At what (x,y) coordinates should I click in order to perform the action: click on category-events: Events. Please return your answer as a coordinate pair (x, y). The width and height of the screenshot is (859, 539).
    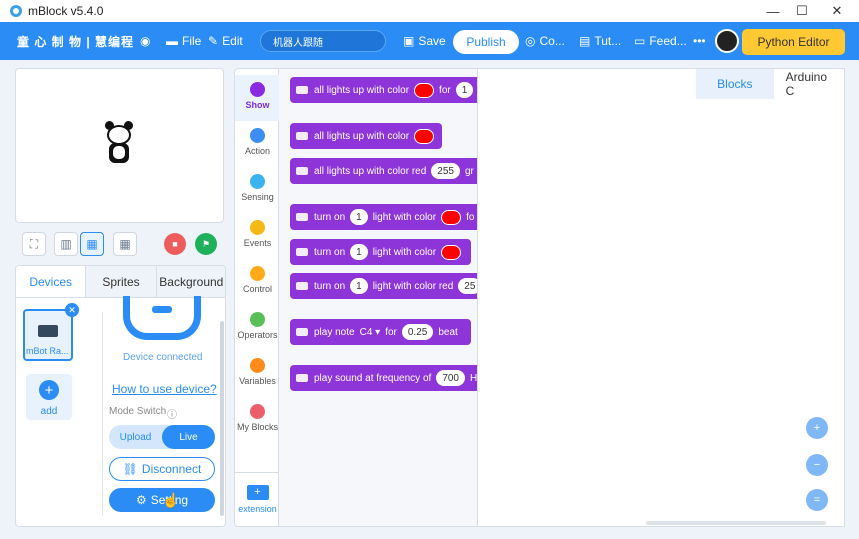
    Looking at the image, I should click on (257, 236).